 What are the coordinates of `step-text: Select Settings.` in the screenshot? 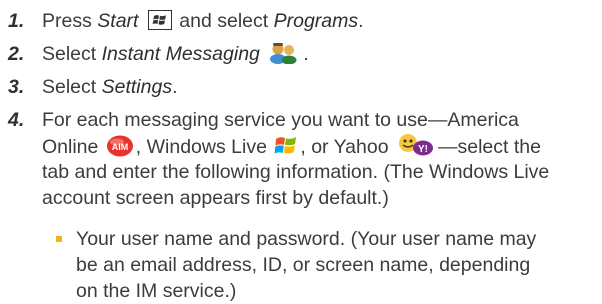 It's located at (110, 87).